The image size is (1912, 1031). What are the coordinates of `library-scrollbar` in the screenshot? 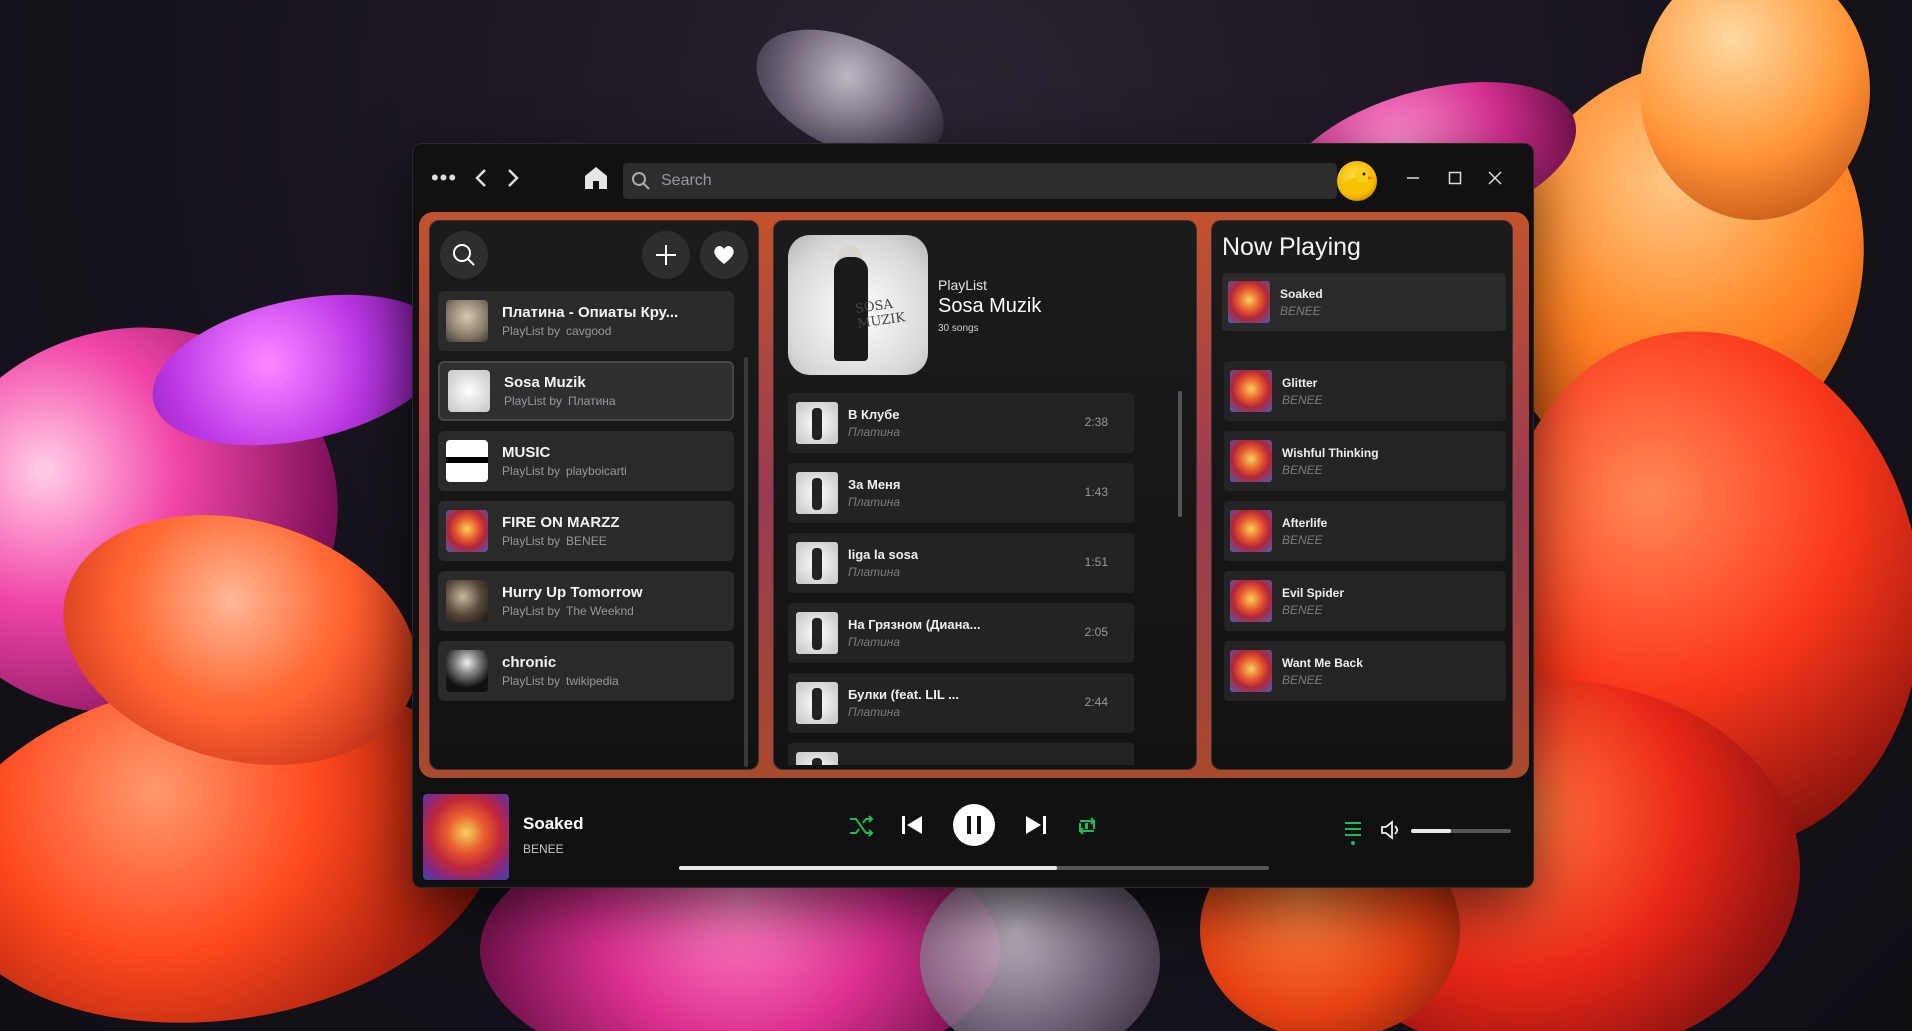 It's located at (746, 562).